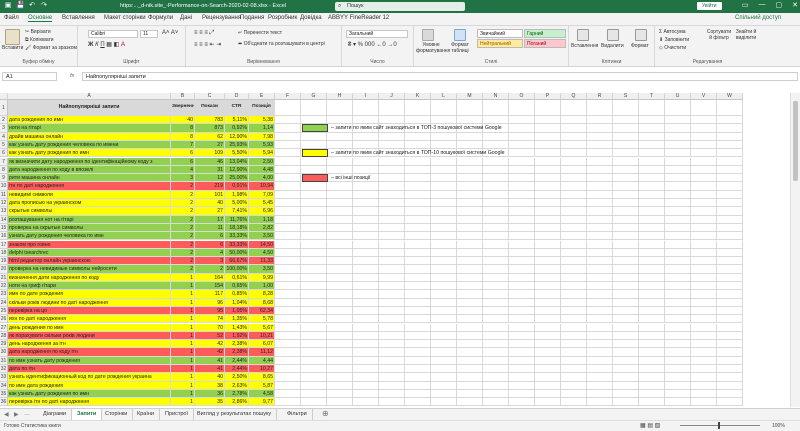  Describe the element at coordinates (210, 108) in the screenshot. I see `table-header-cell: Покази` at that location.